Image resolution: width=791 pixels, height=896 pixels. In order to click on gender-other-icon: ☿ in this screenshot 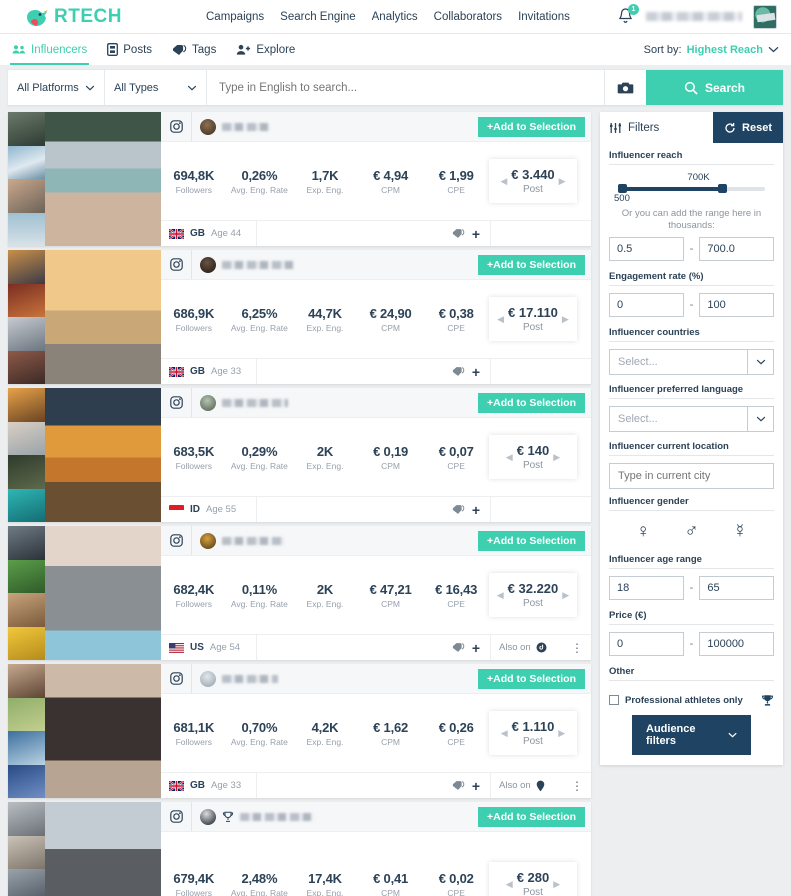, I will do `click(740, 531)`.